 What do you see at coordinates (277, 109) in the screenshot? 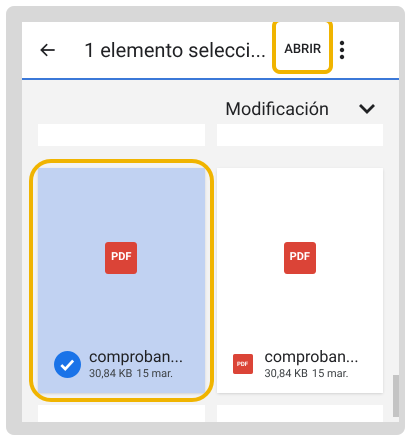
I see `sort-label: Modificación` at bounding box center [277, 109].